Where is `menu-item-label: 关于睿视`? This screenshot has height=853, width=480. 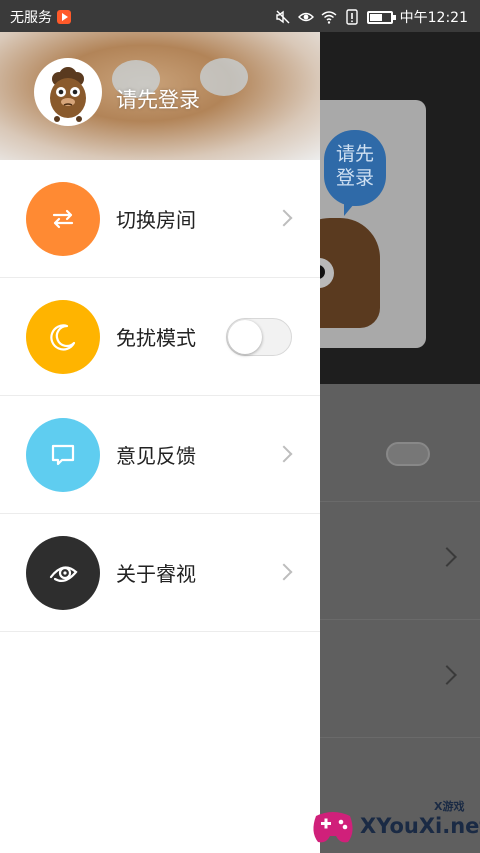 menu-item-label: 关于睿视 is located at coordinates (156, 574).